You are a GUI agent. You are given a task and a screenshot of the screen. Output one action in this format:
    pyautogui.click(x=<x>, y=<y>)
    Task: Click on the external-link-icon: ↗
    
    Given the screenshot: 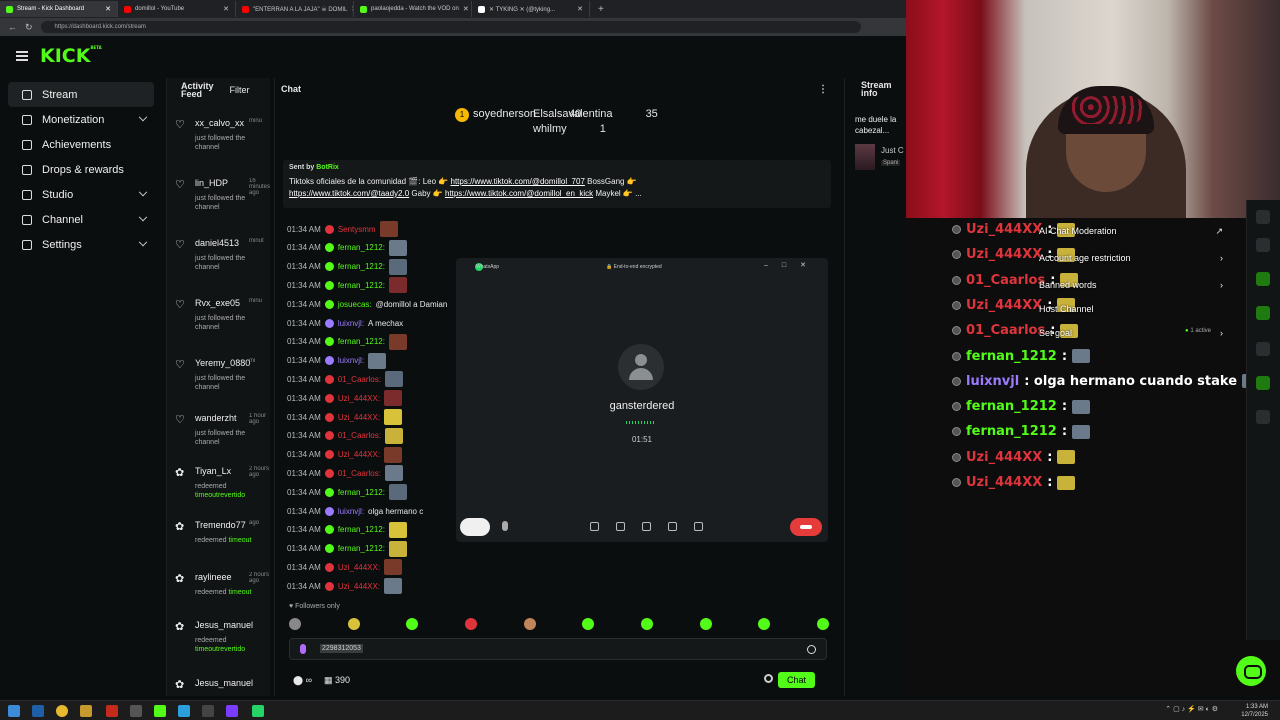 What is the action you would take?
    pyautogui.click(x=1219, y=231)
    